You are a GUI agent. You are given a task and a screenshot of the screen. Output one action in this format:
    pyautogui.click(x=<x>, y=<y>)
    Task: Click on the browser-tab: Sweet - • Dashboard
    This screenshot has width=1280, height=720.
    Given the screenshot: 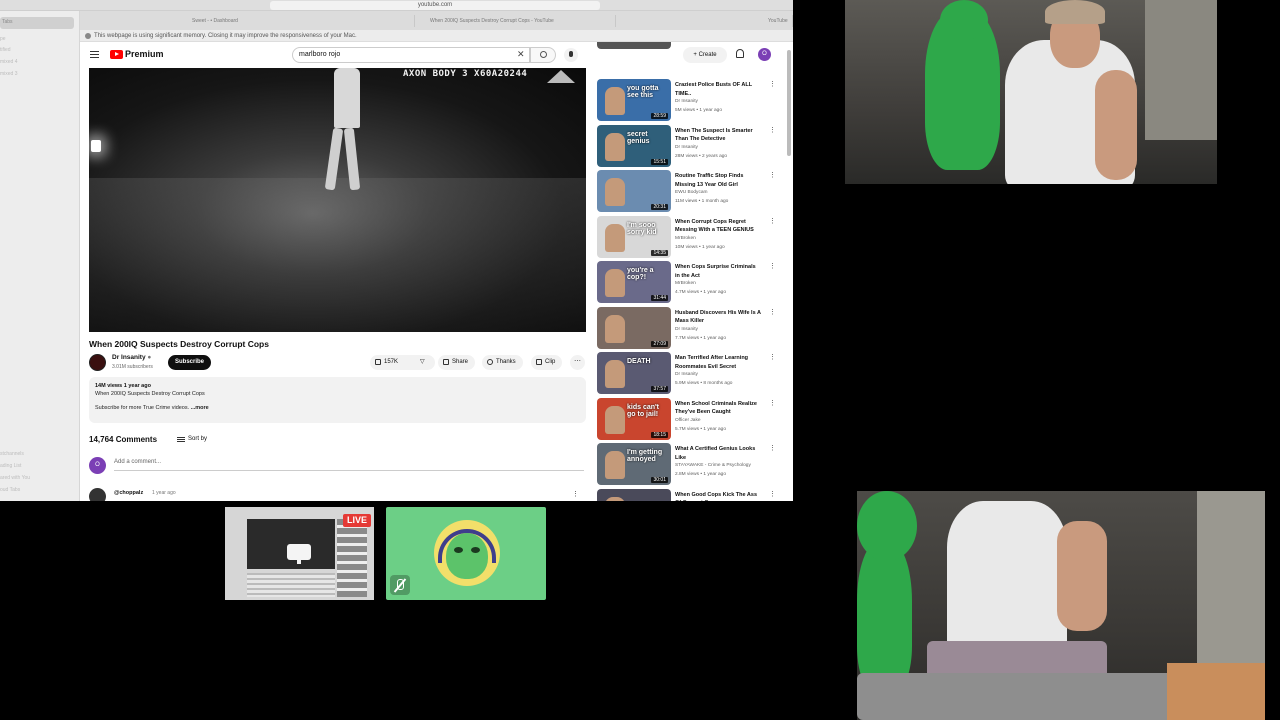 What is the action you would take?
    pyautogui.click(x=297, y=21)
    